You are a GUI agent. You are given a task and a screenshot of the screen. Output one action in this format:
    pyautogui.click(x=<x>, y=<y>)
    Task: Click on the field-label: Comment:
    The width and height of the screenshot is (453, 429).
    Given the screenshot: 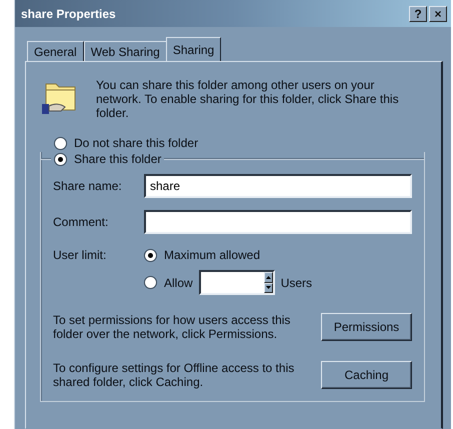 What is the action you would take?
    pyautogui.click(x=81, y=222)
    